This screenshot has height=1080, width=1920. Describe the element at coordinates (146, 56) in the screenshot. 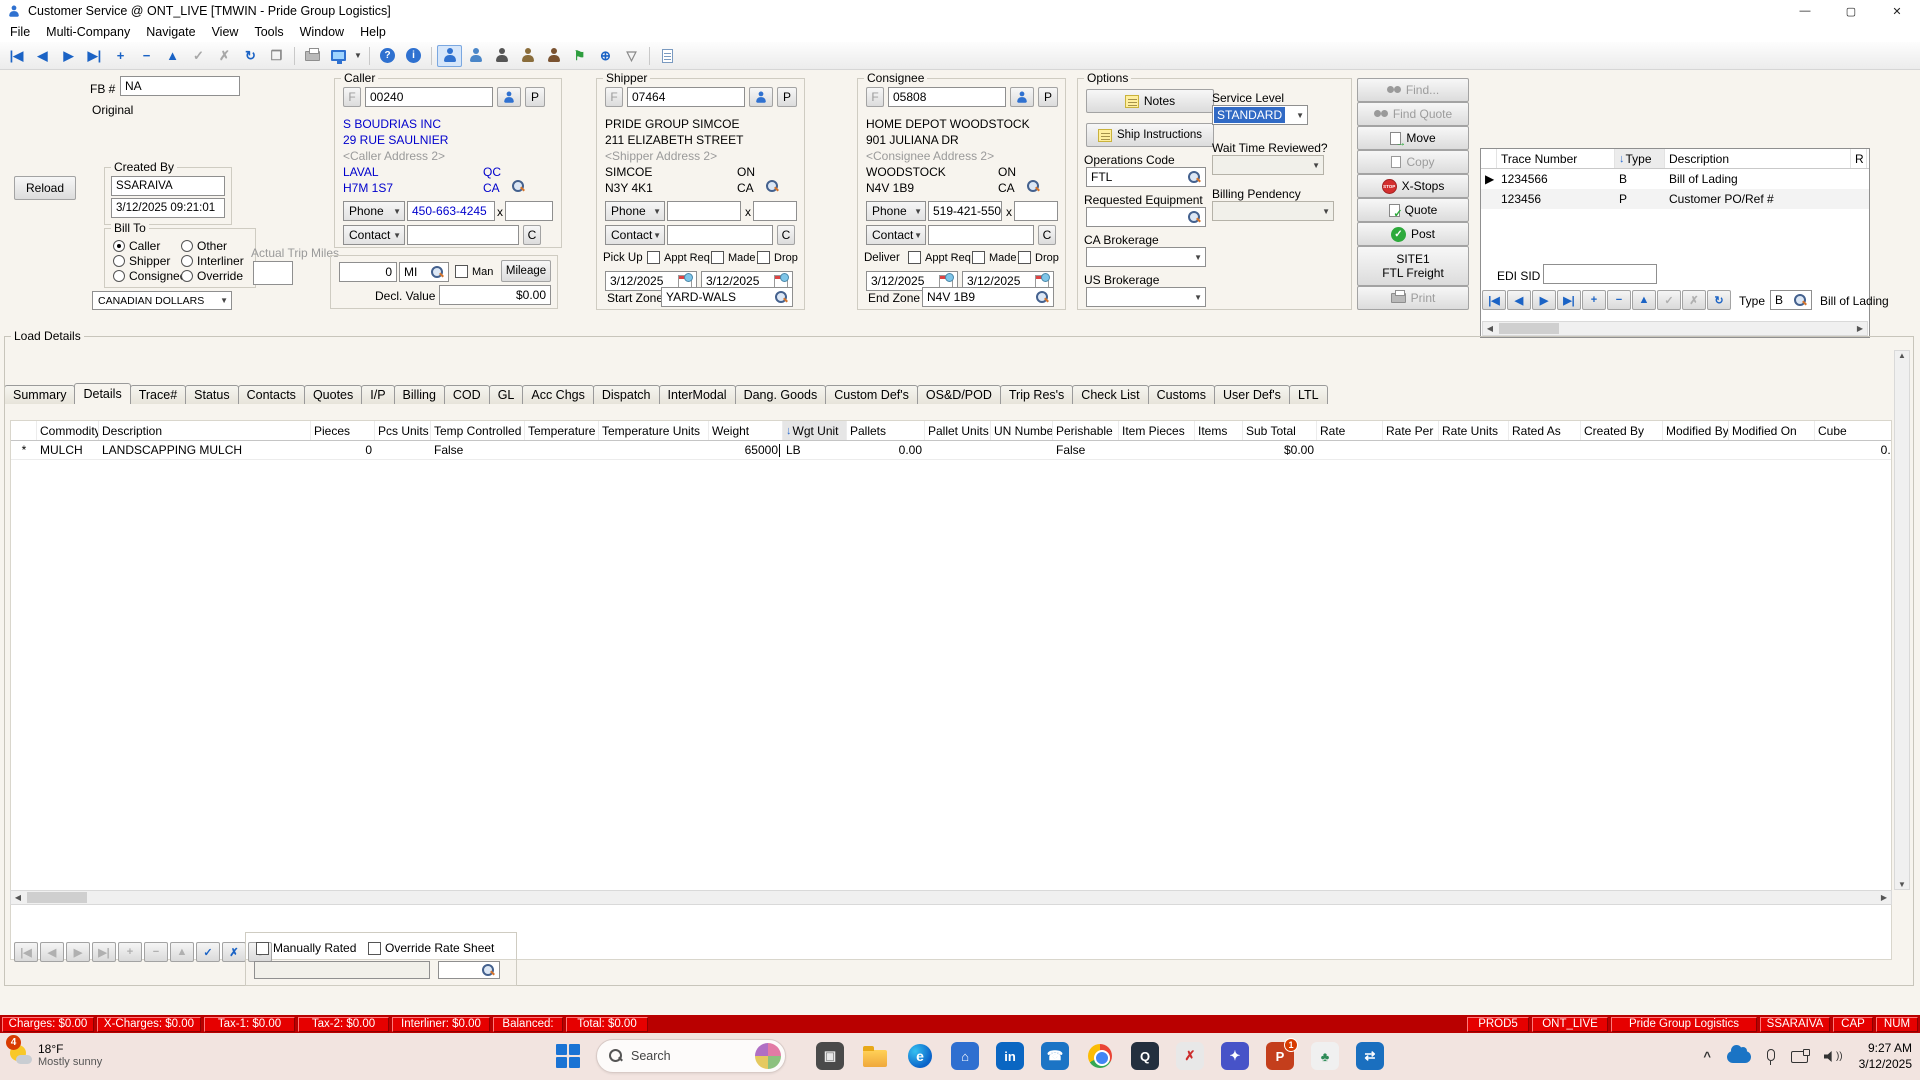

I see `delete-icon: −` at that location.